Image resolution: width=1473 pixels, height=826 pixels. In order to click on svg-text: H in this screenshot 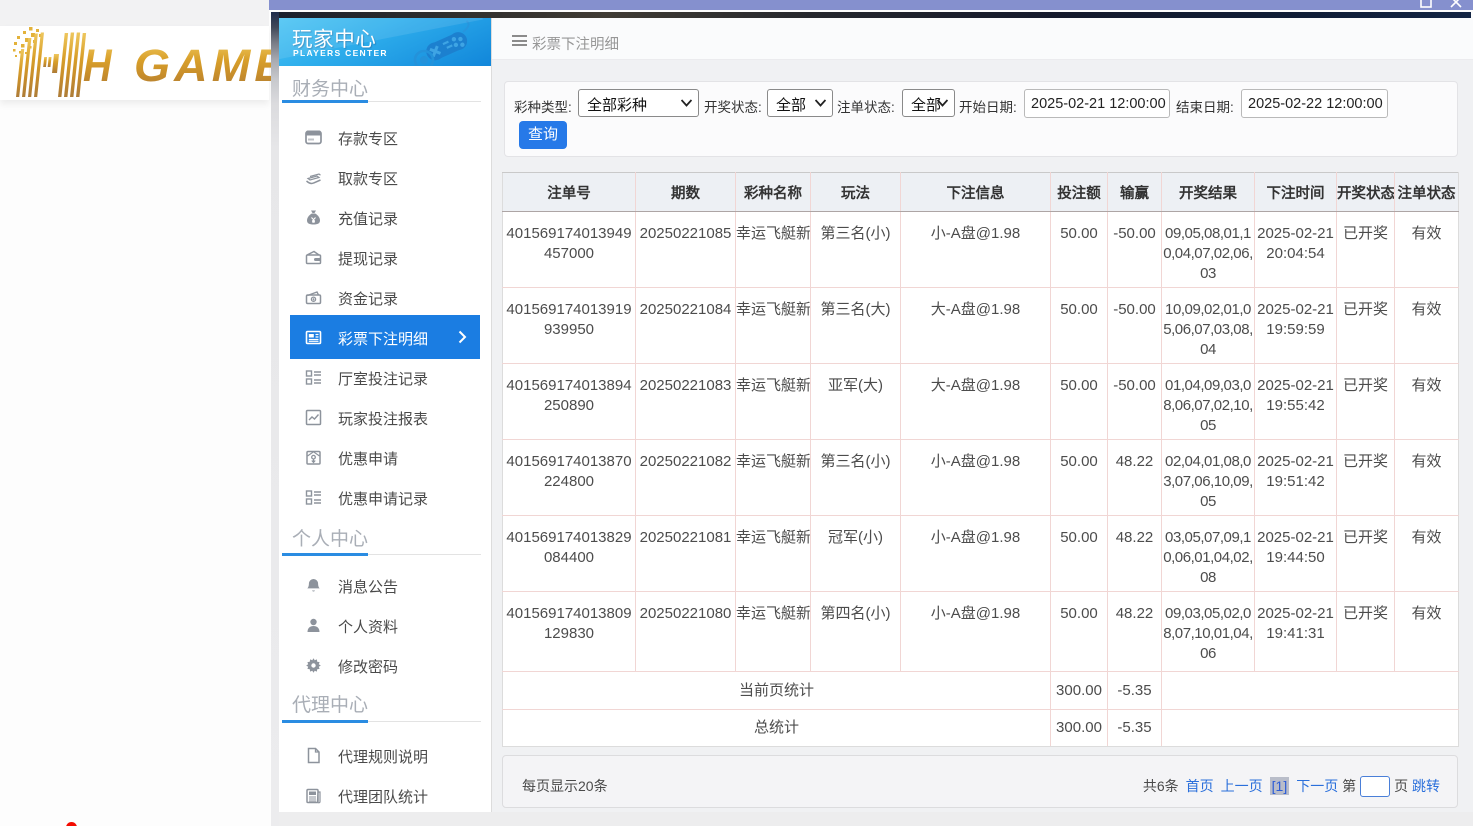, I will do `click(98, 66)`.